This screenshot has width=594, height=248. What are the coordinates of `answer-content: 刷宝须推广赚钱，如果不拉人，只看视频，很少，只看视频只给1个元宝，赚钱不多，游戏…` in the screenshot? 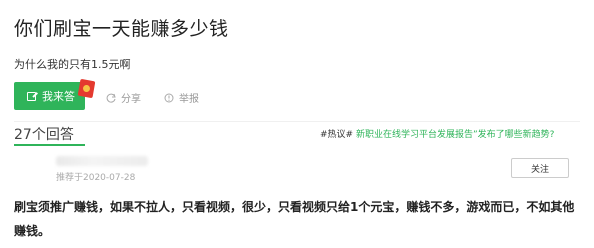 It's located at (294, 219).